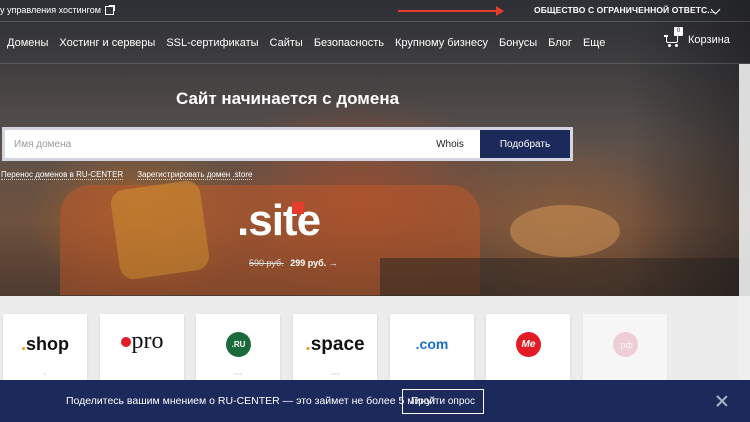 The height and width of the screenshot is (422, 750). Describe the element at coordinates (451, 11) in the screenshot. I see `arrow-annotation-icon` at that location.